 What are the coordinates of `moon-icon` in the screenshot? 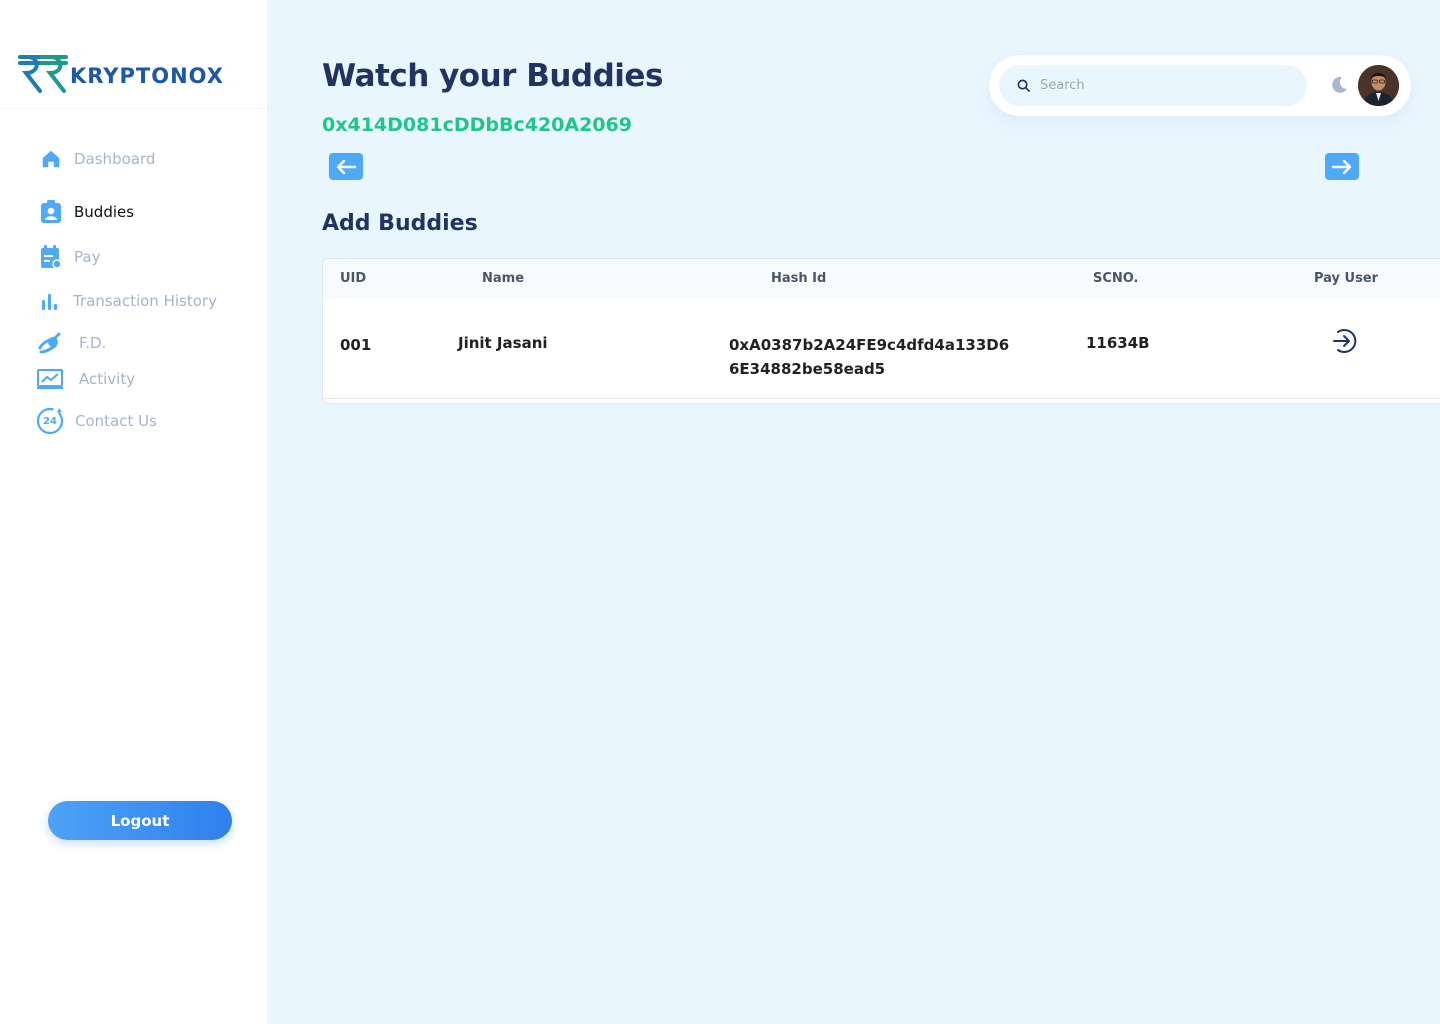 It's located at (1339, 85).